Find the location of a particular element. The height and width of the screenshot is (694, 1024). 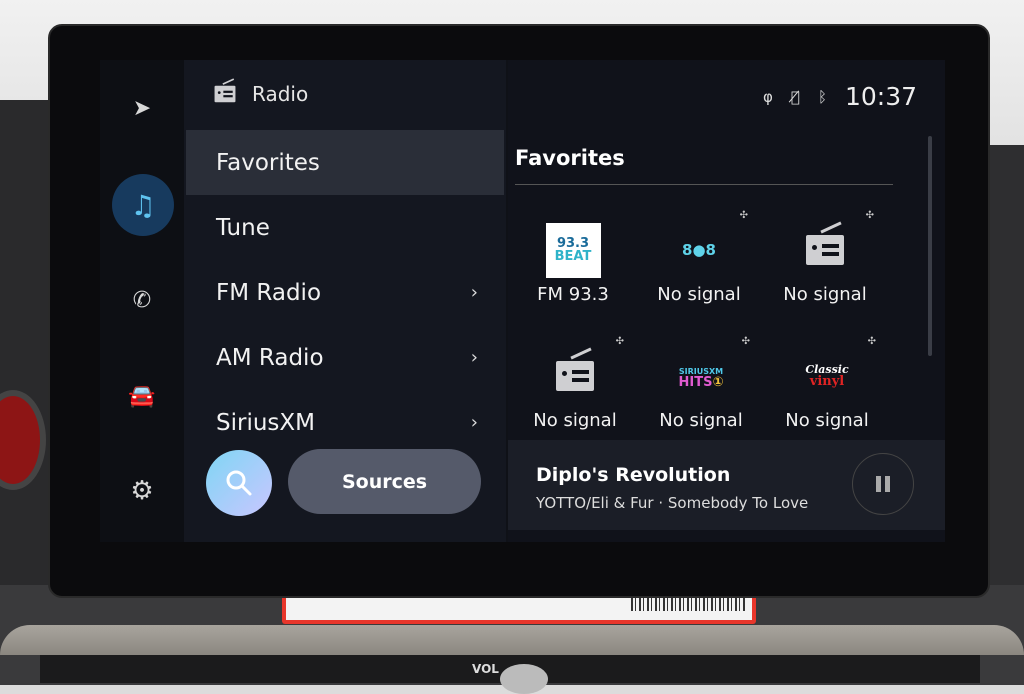

station-logo: Classic vinyl is located at coordinates (827, 376).